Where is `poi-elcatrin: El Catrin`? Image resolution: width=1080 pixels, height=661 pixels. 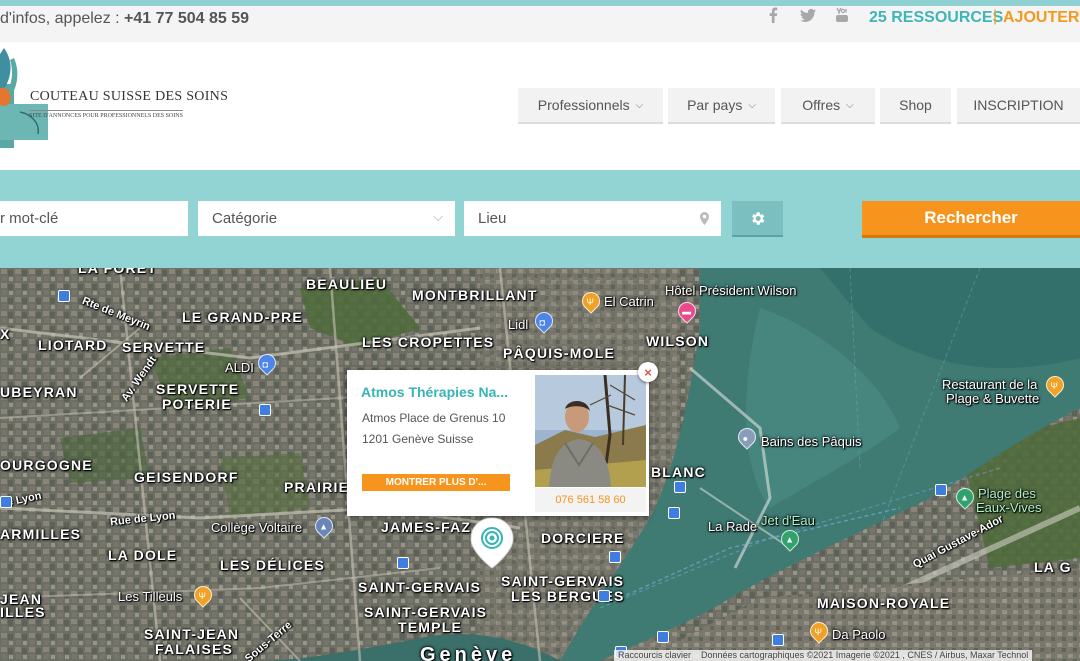
poi-elcatrin: El Catrin is located at coordinates (629, 301).